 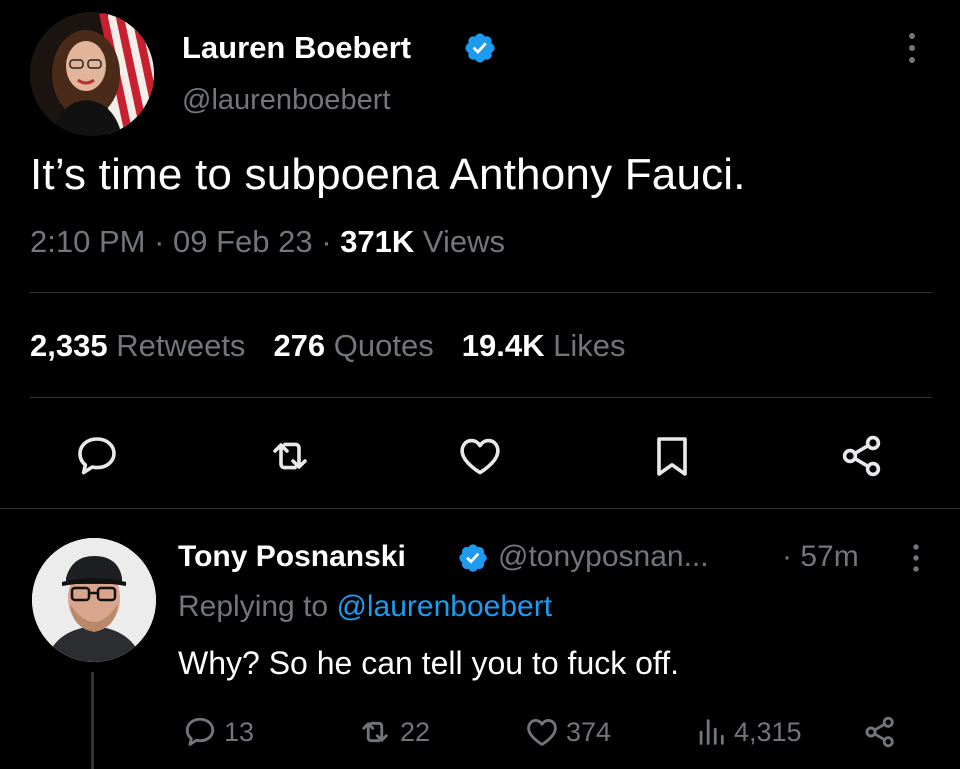 What do you see at coordinates (92, 720) in the screenshot?
I see `thread-line` at bounding box center [92, 720].